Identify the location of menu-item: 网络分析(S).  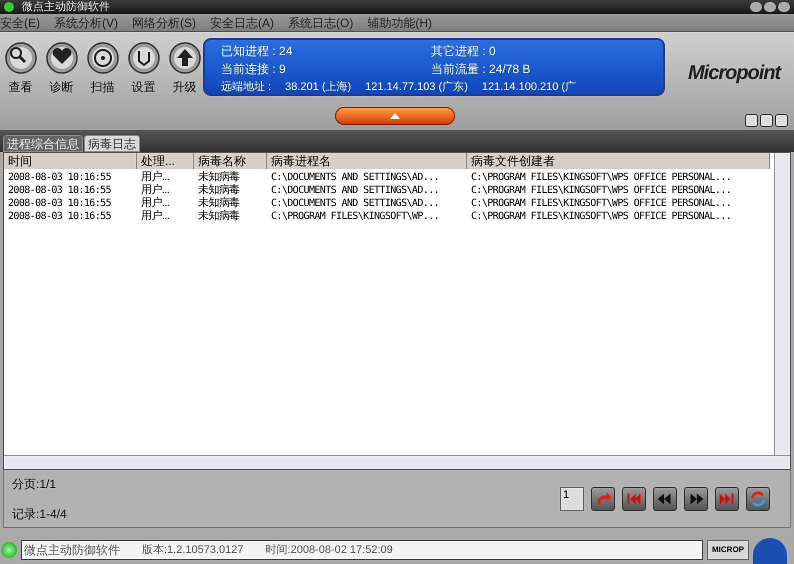
(164, 23).